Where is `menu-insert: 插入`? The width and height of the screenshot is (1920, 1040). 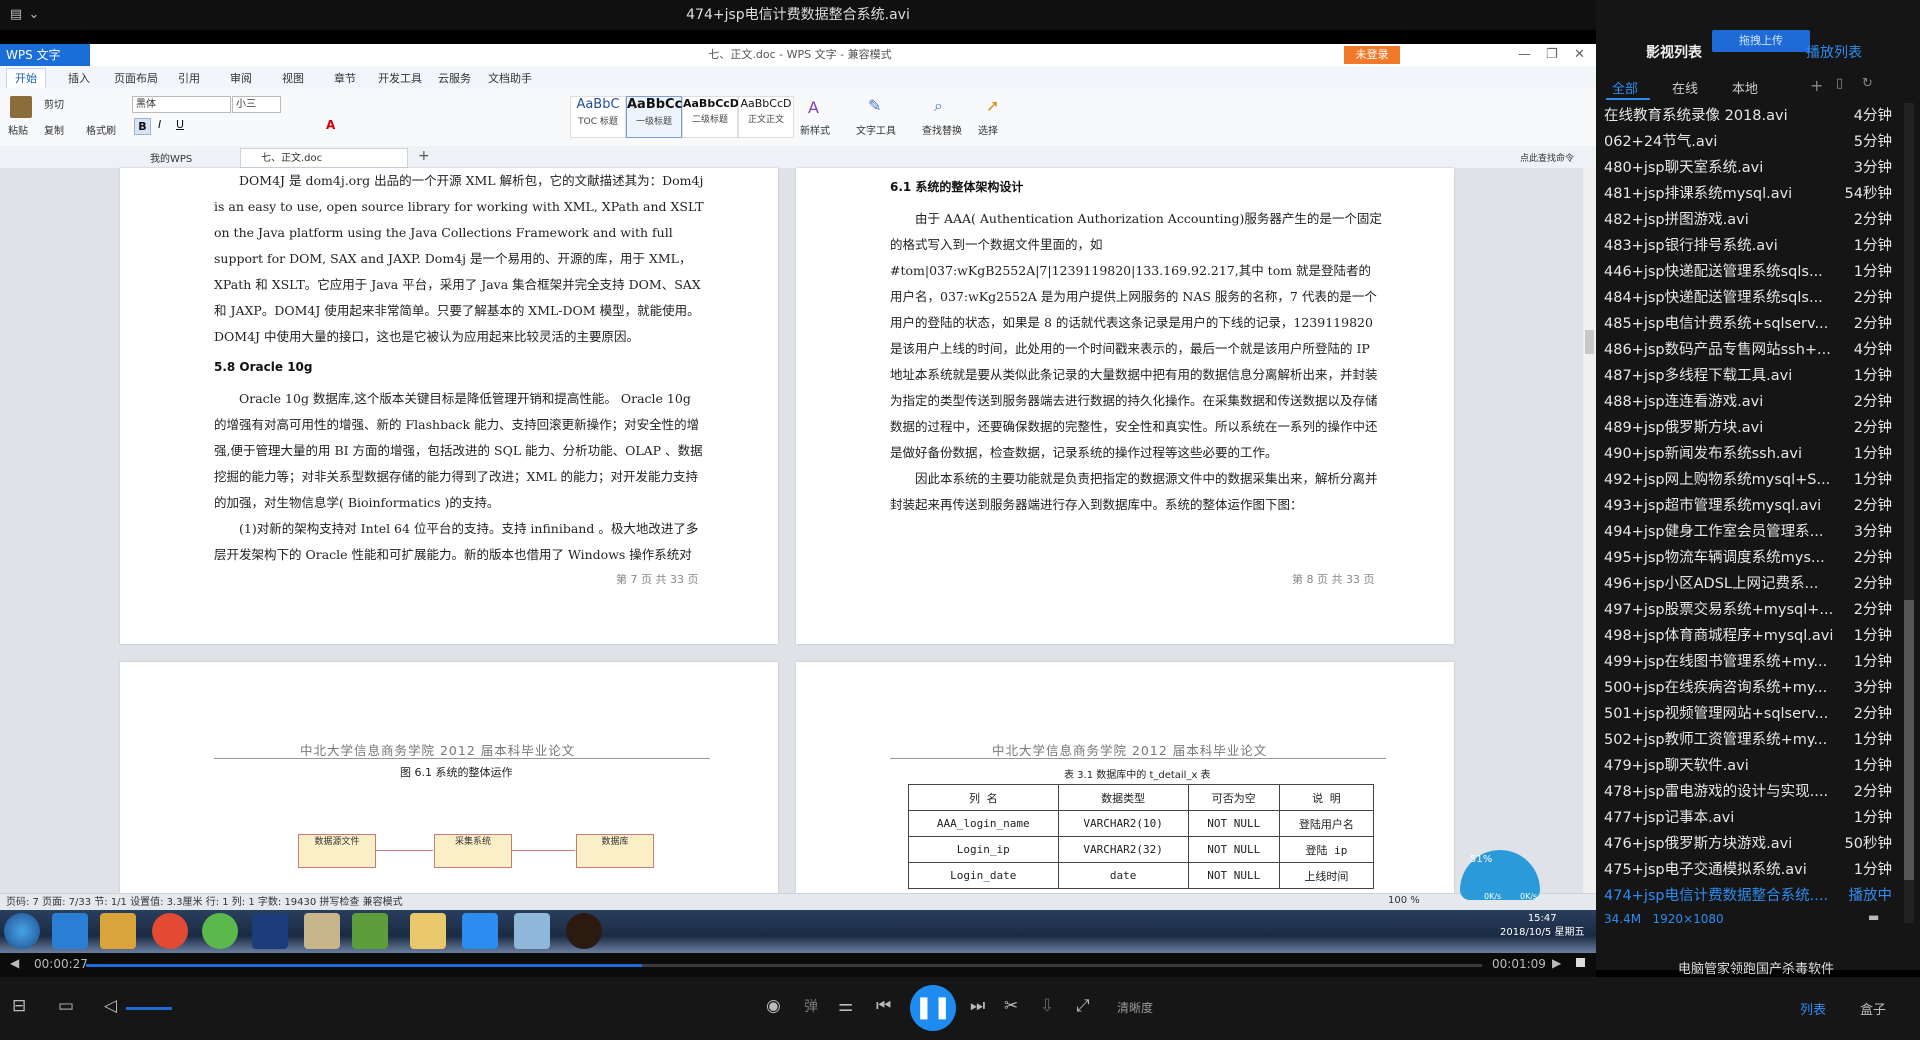 menu-insert: 插入 is located at coordinates (79, 78).